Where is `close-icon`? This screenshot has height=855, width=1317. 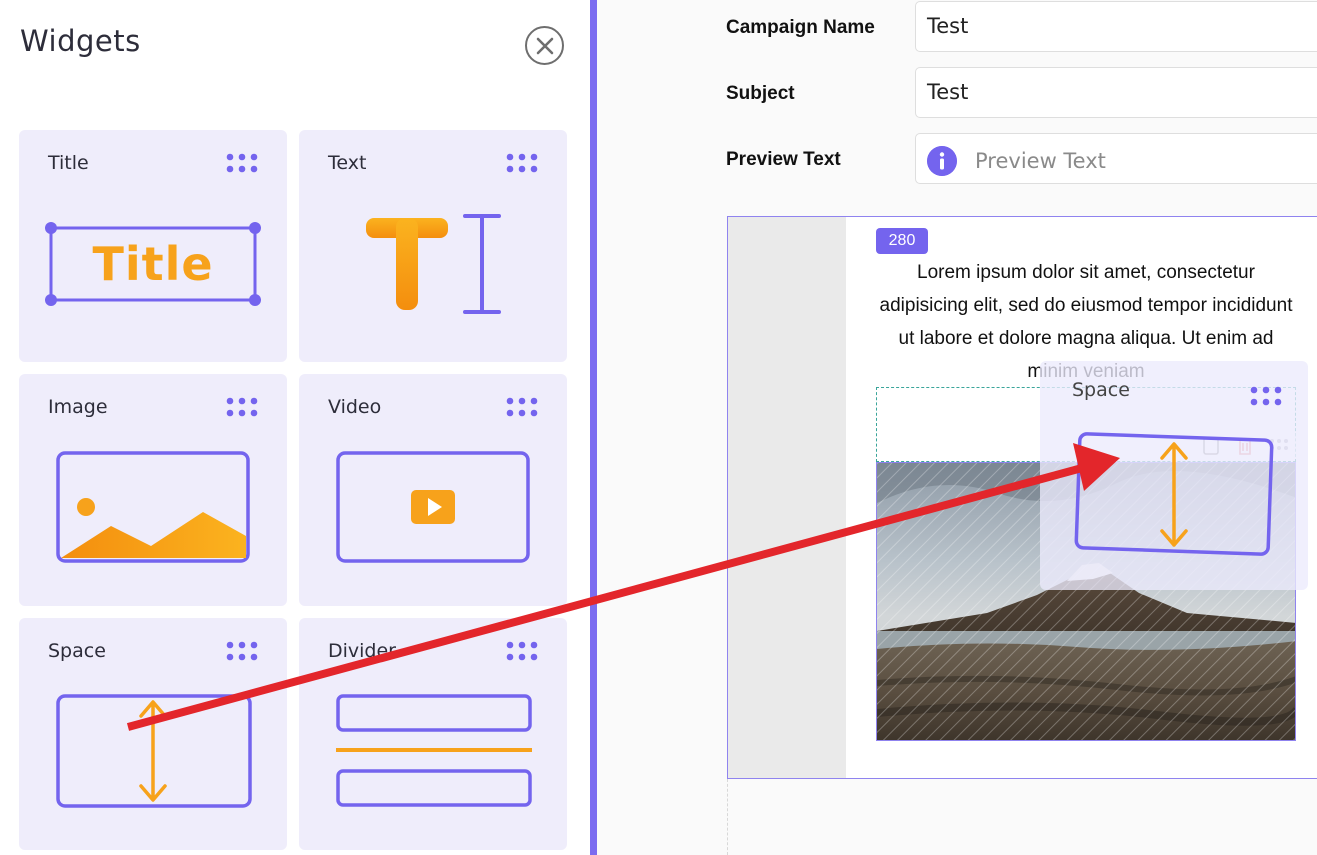 close-icon is located at coordinates (544, 45).